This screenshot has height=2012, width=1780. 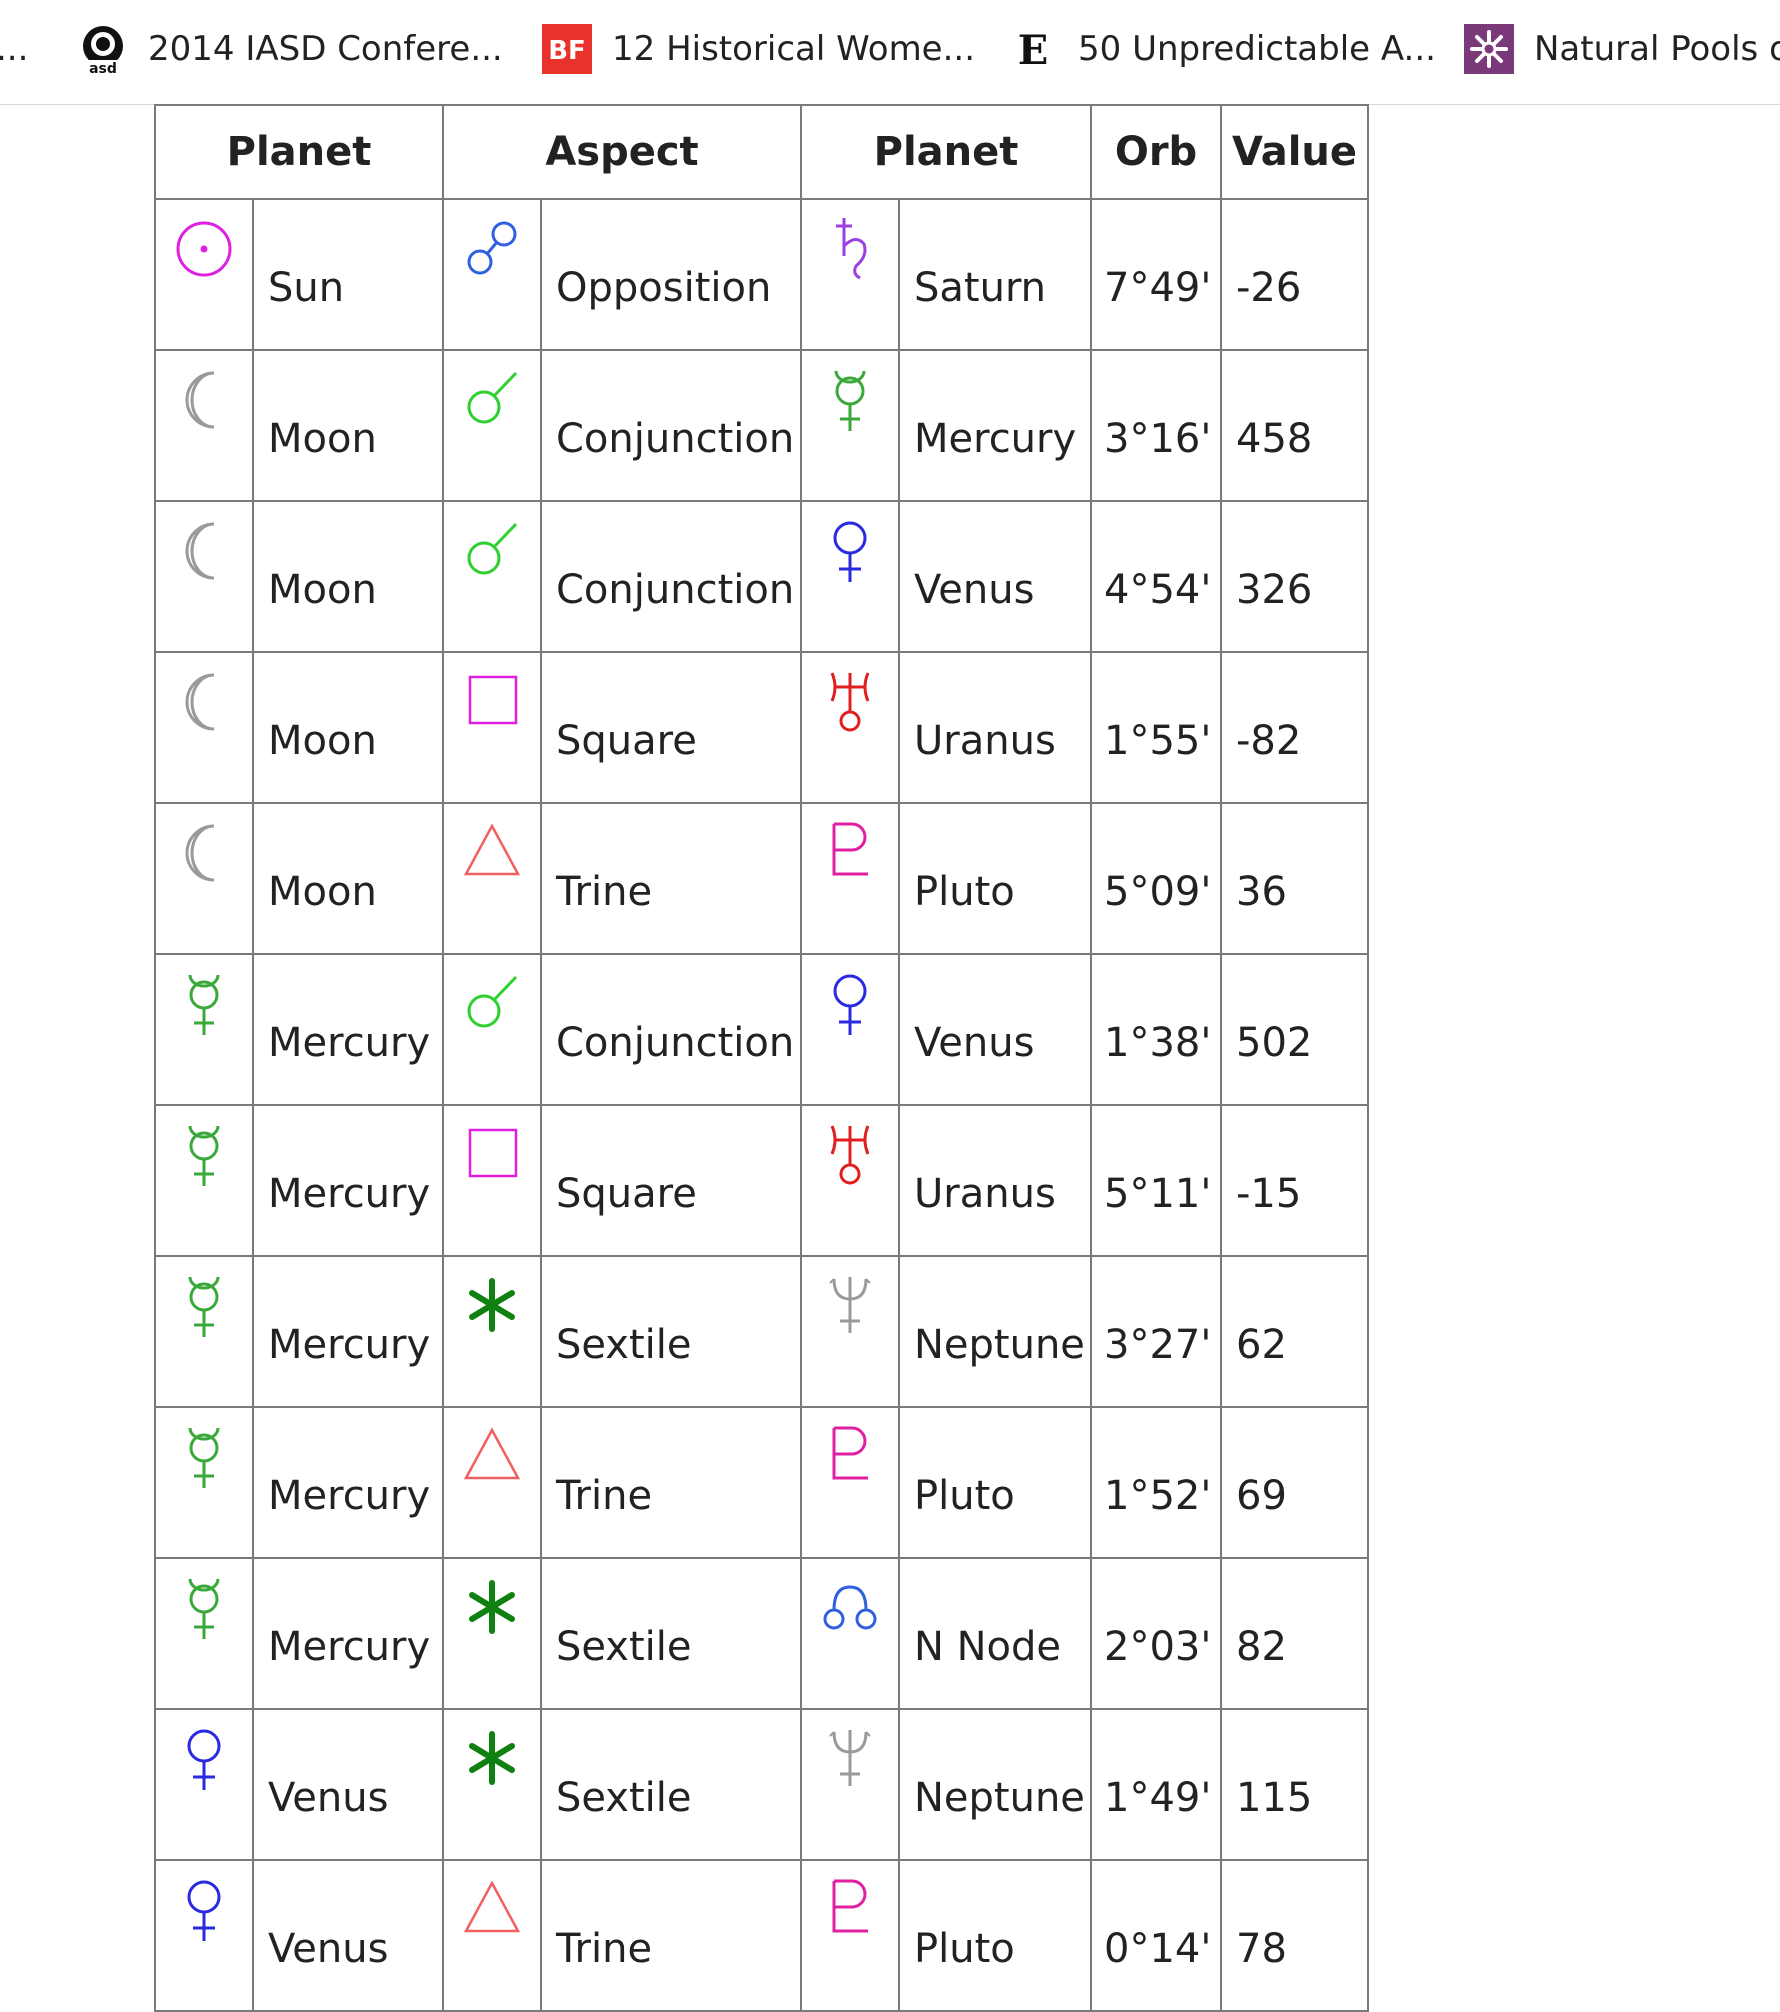 What do you see at coordinates (1294, 1935) in the screenshot?
I see `aspect-value: 78` at bounding box center [1294, 1935].